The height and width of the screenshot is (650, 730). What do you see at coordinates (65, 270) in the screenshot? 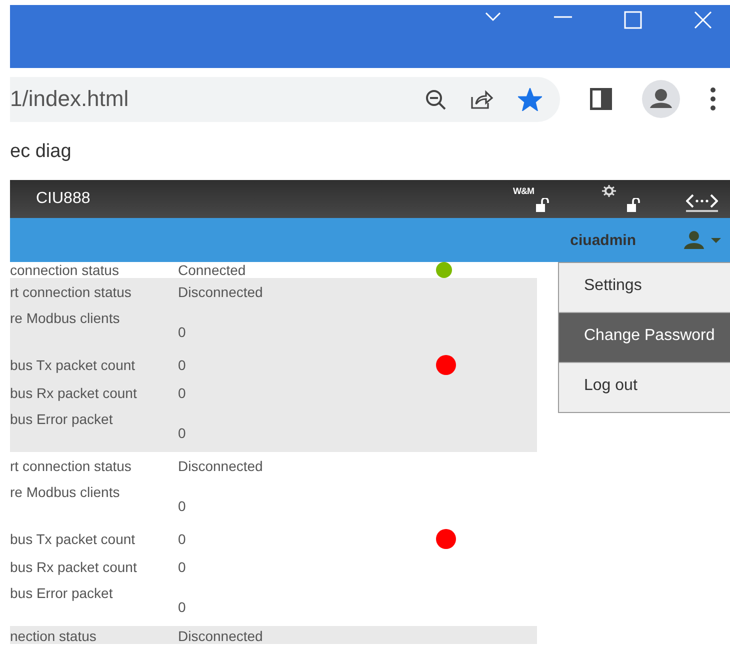
I see `status-label: connection status` at bounding box center [65, 270].